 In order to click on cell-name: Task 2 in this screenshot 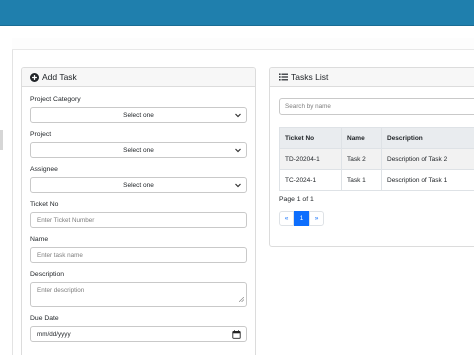, I will do `click(361, 159)`.